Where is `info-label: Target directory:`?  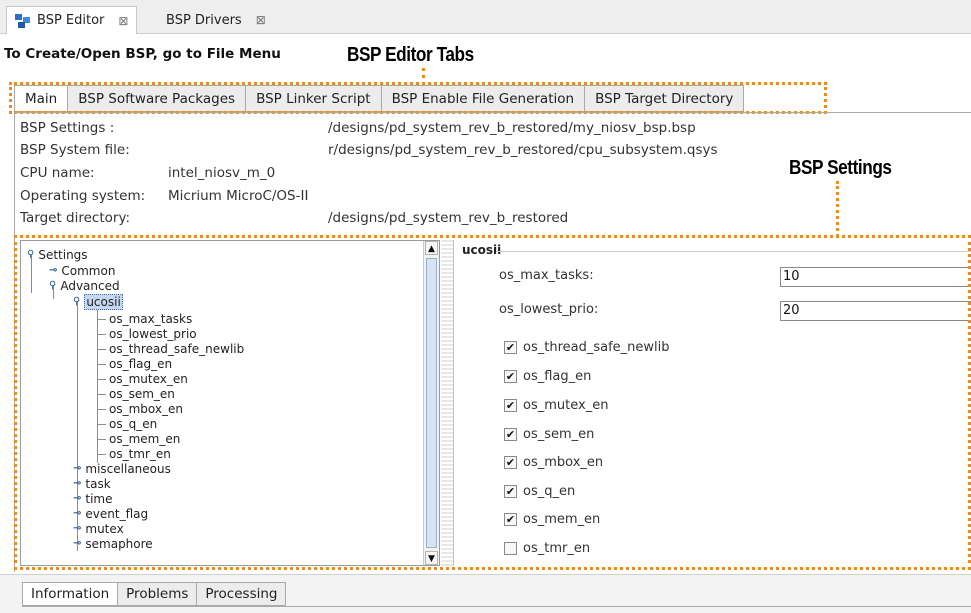 info-label: Target directory: is located at coordinates (75, 218).